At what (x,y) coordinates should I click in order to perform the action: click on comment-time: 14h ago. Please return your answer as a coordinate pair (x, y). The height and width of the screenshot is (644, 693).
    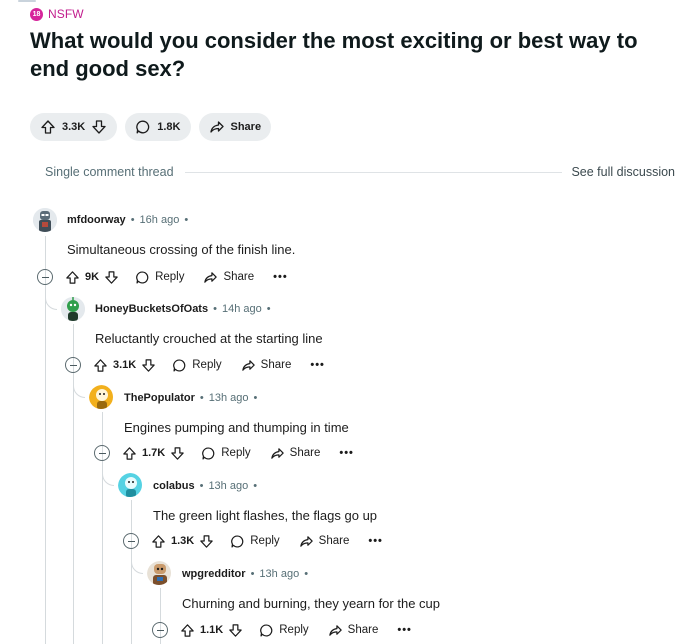
    Looking at the image, I should click on (242, 309).